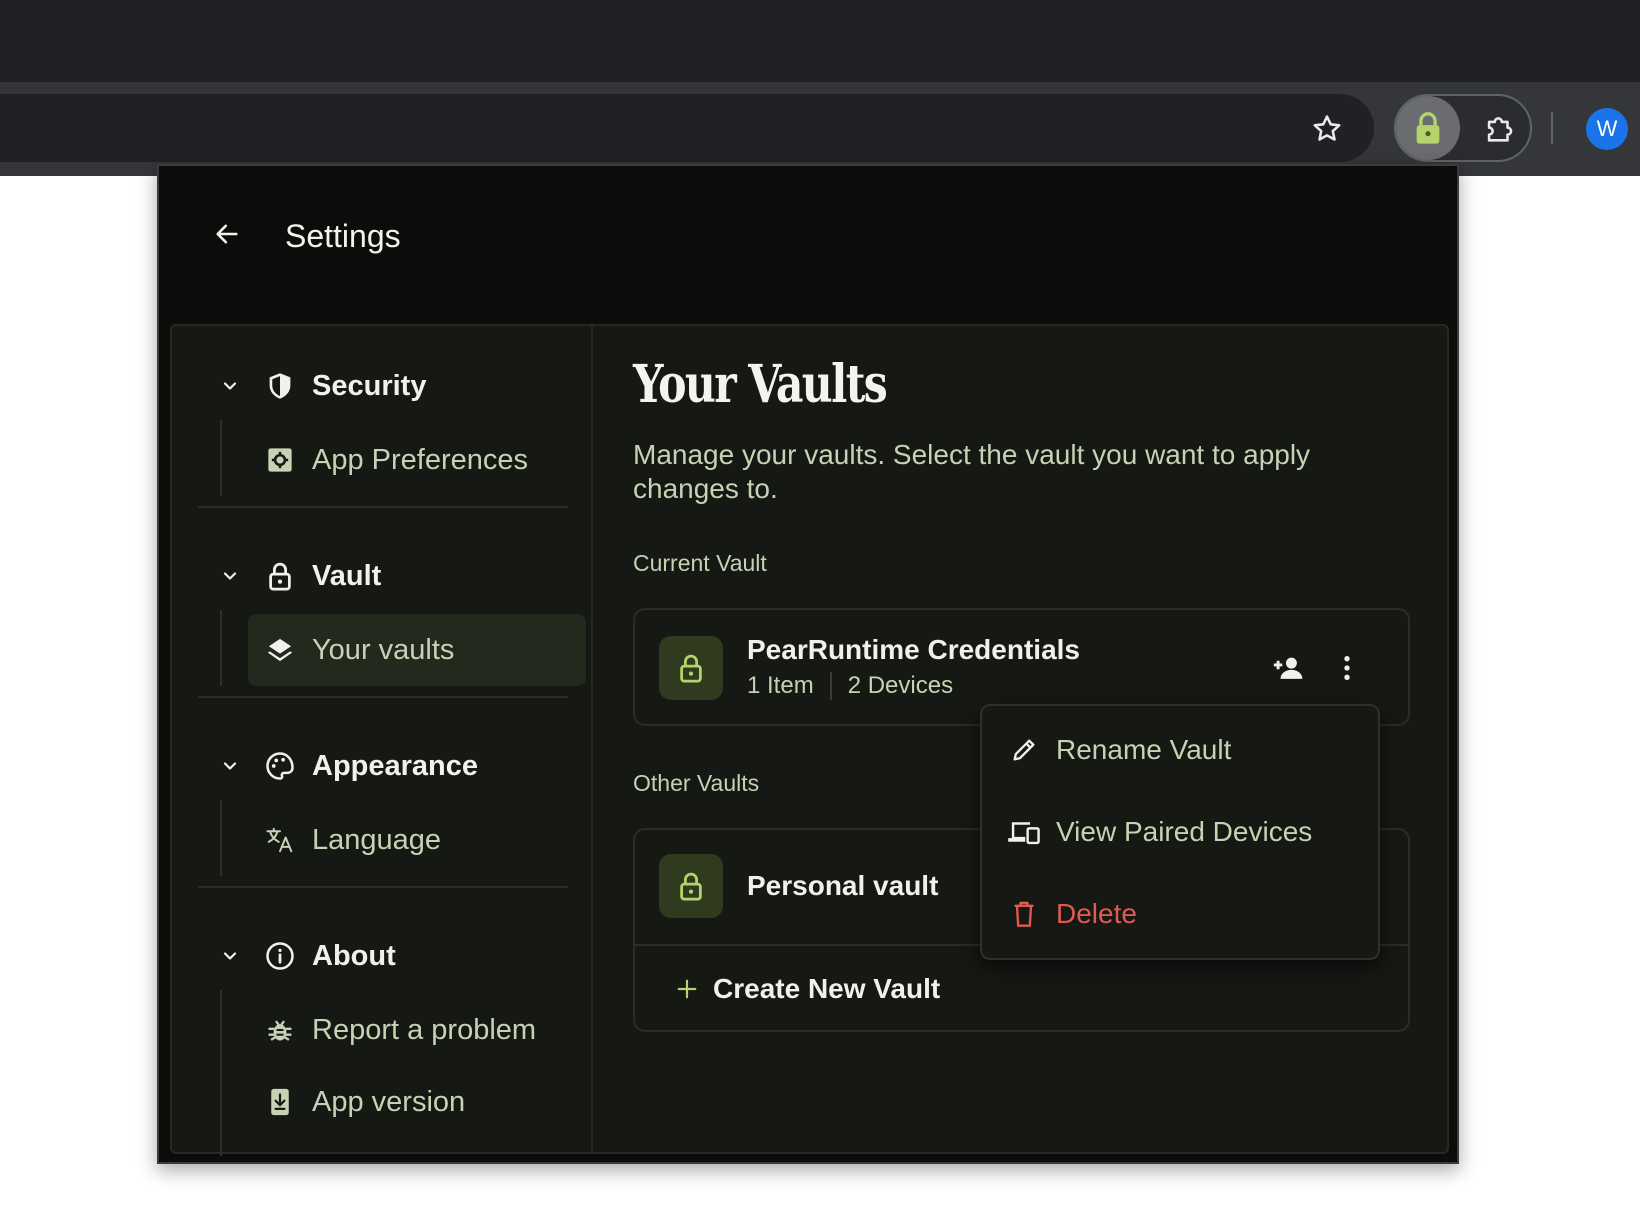  Describe the element at coordinates (1499, 129) in the screenshot. I see `extensions-puzzle-icon` at that location.